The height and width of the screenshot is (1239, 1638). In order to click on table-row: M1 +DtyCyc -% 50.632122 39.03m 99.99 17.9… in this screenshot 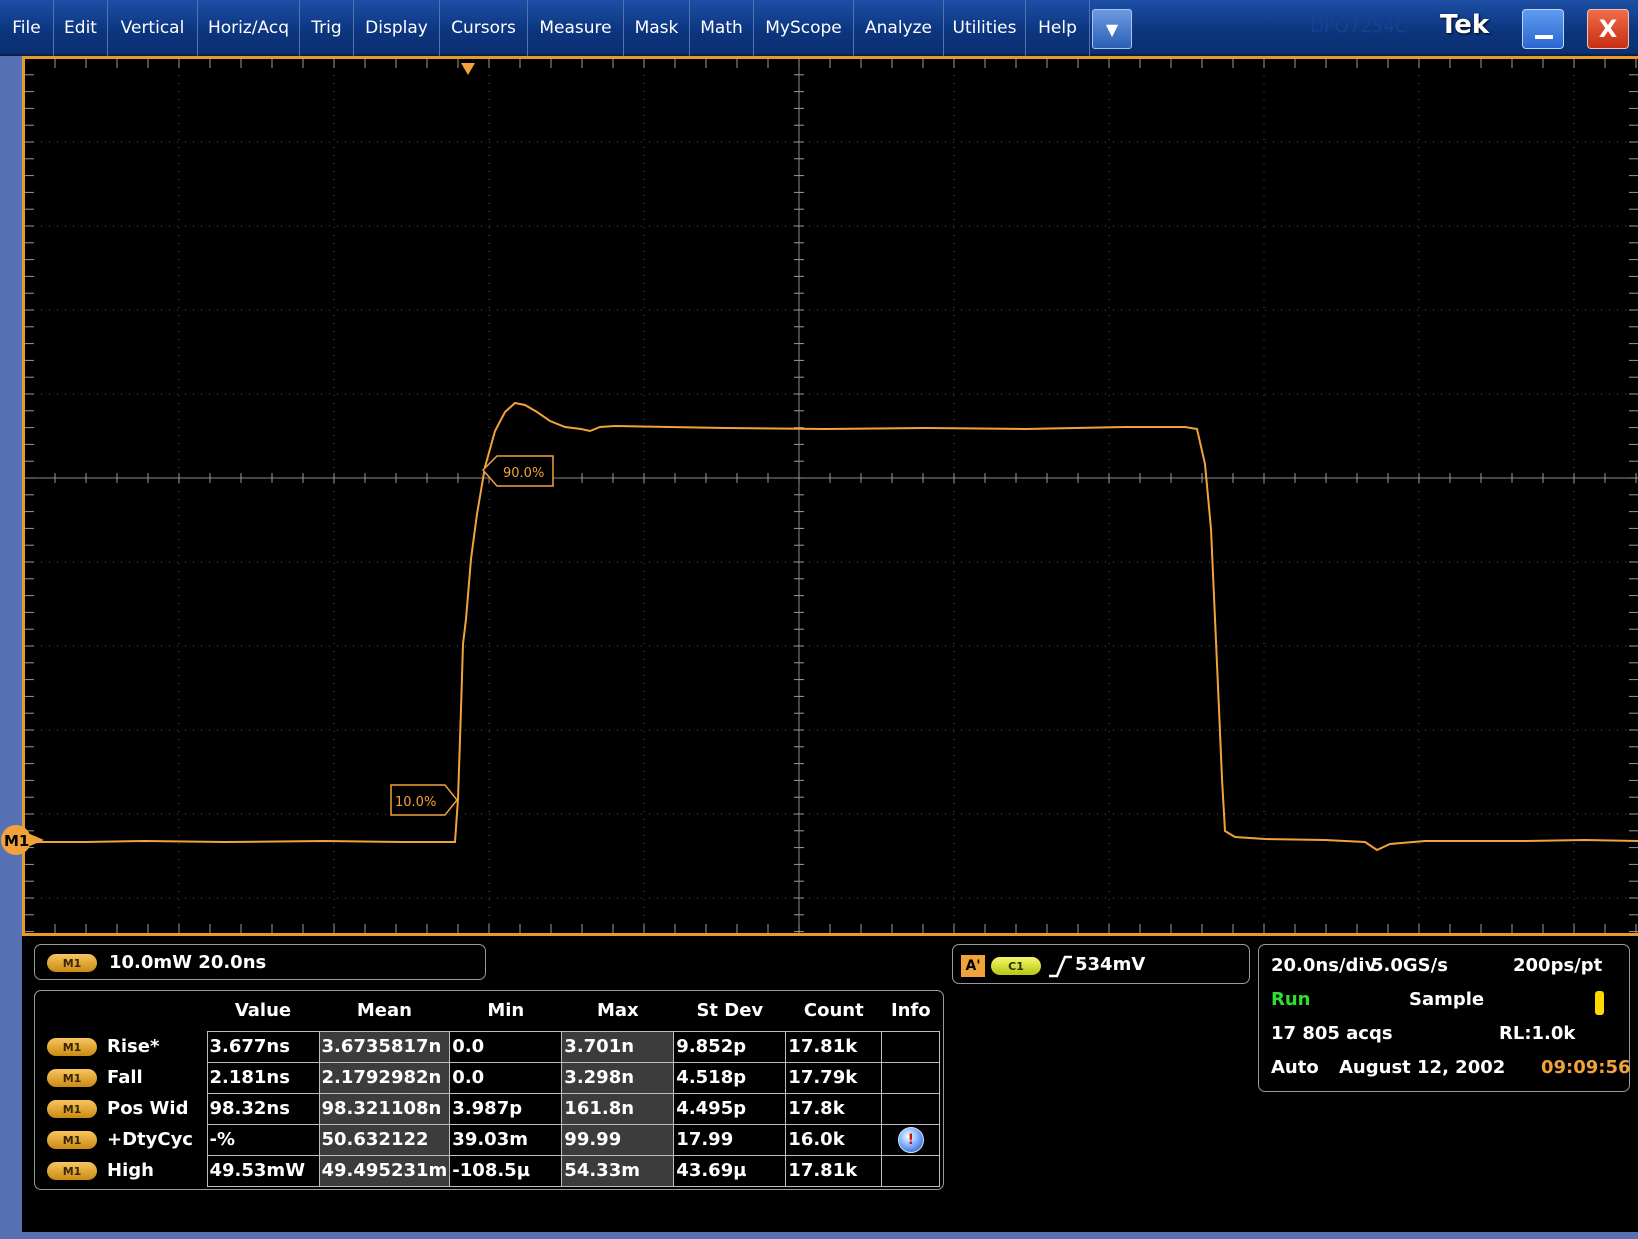, I will do `click(488, 1139)`.